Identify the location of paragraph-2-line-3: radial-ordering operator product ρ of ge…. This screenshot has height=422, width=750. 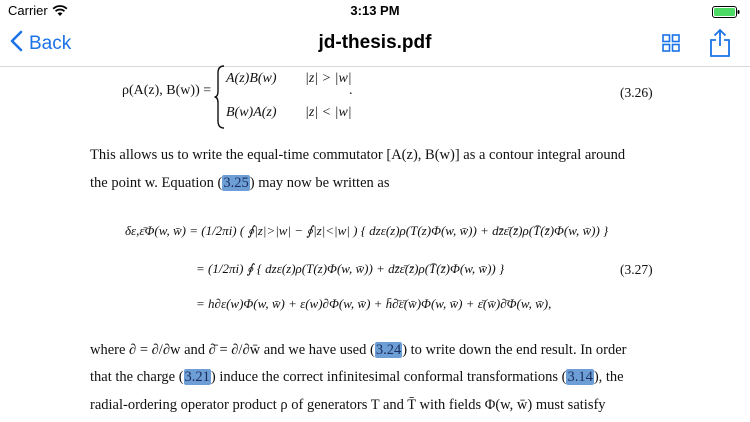
(348, 405).